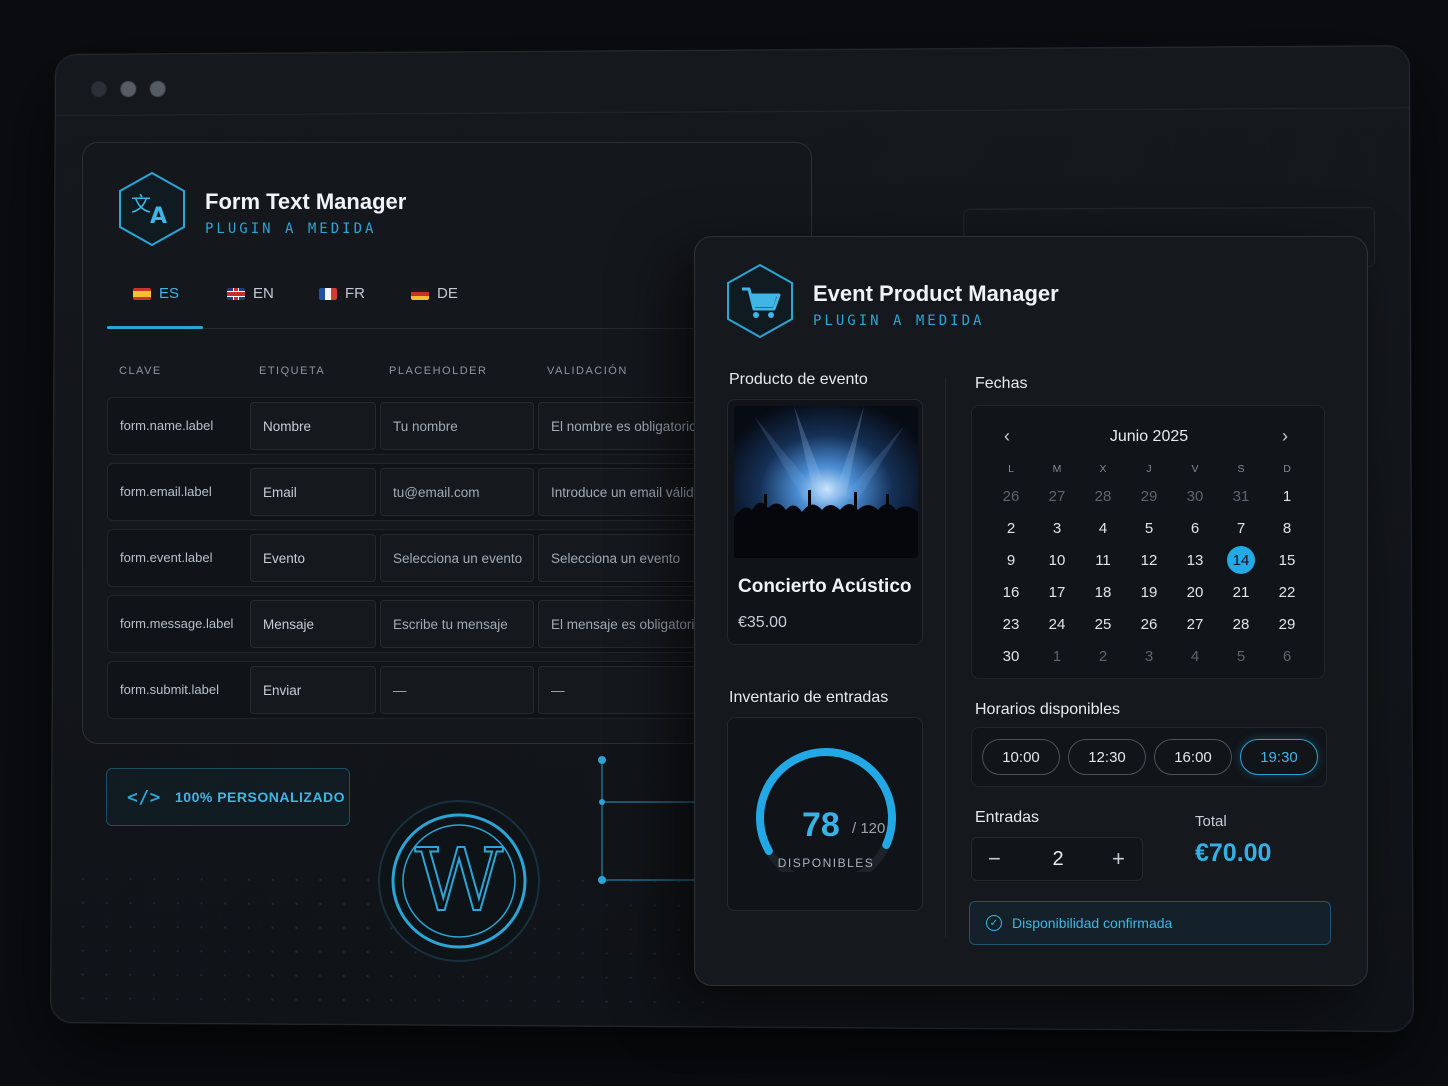  What do you see at coordinates (313, 558) in the screenshot?
I see `label-input: Evento` at bounding box center [313, 558].